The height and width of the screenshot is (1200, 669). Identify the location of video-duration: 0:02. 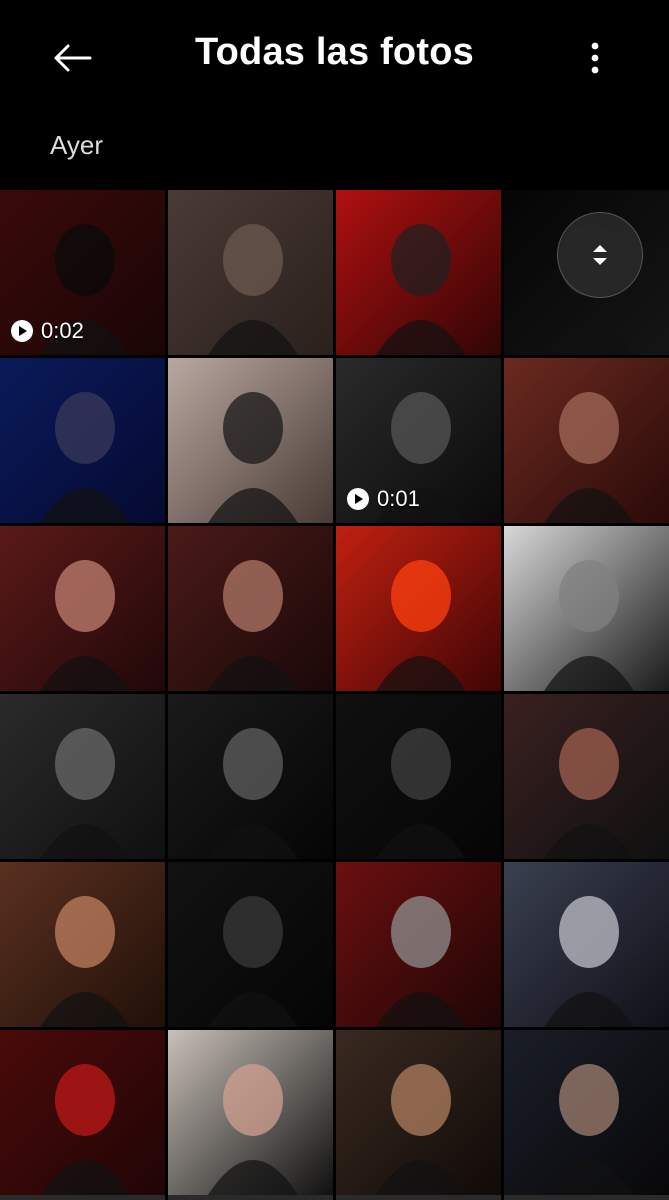
(62, 330).